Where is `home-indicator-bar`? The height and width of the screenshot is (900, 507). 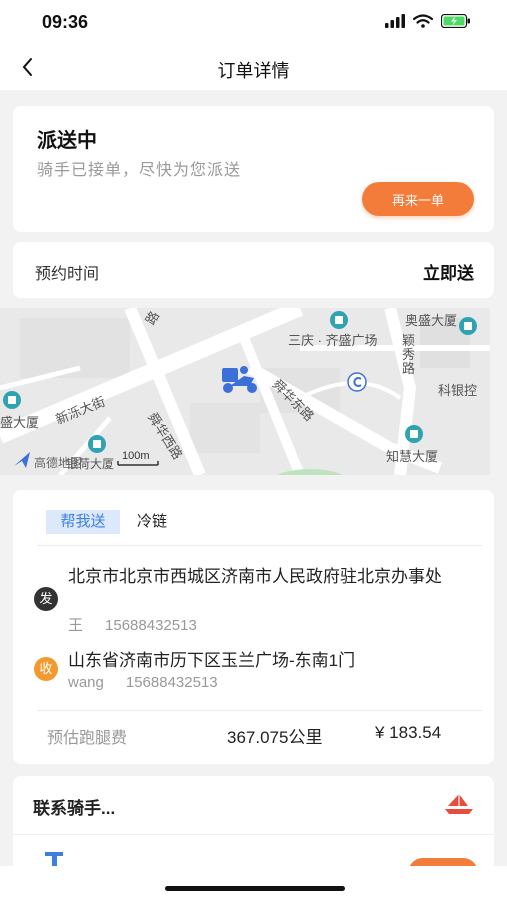
home-indicator-bar is located at coordinates (253, 883).